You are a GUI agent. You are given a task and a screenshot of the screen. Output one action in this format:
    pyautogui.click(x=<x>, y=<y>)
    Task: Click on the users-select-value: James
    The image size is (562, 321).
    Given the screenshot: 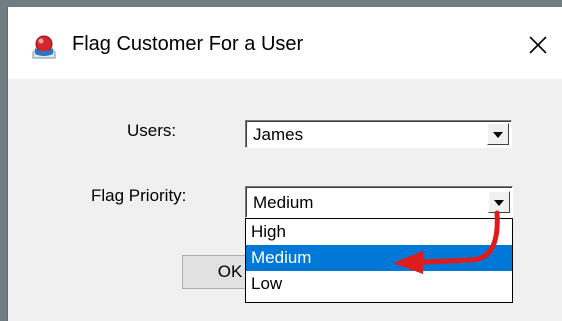 What is the action you would take?
    pyautogui.click(x=278, y=134)
    